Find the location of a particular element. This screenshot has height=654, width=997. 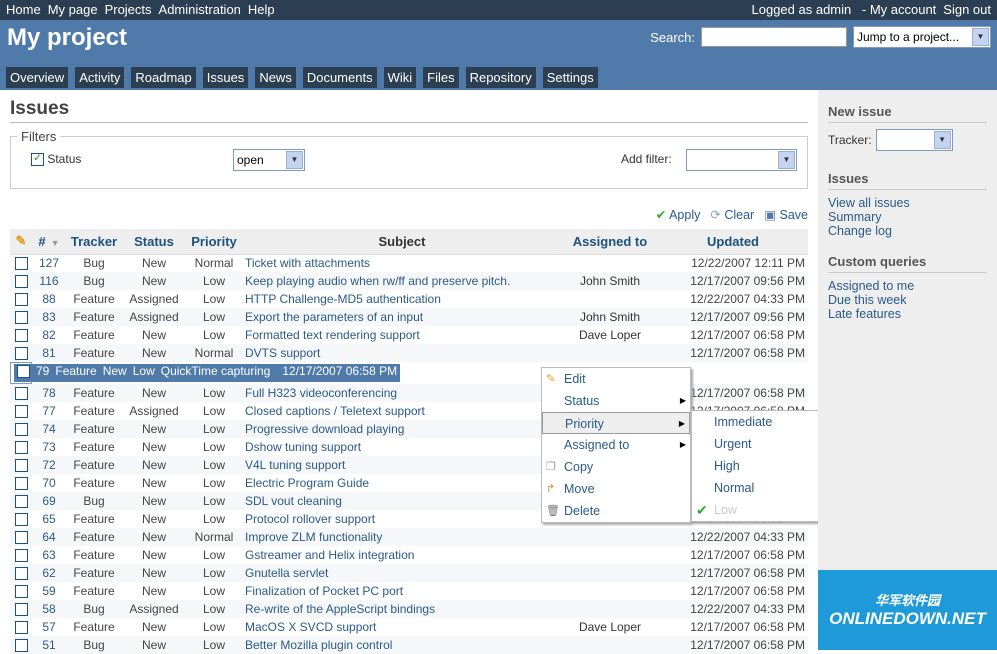

subject: Finalization of Pocket PC port is located at coordinates (402, 591).